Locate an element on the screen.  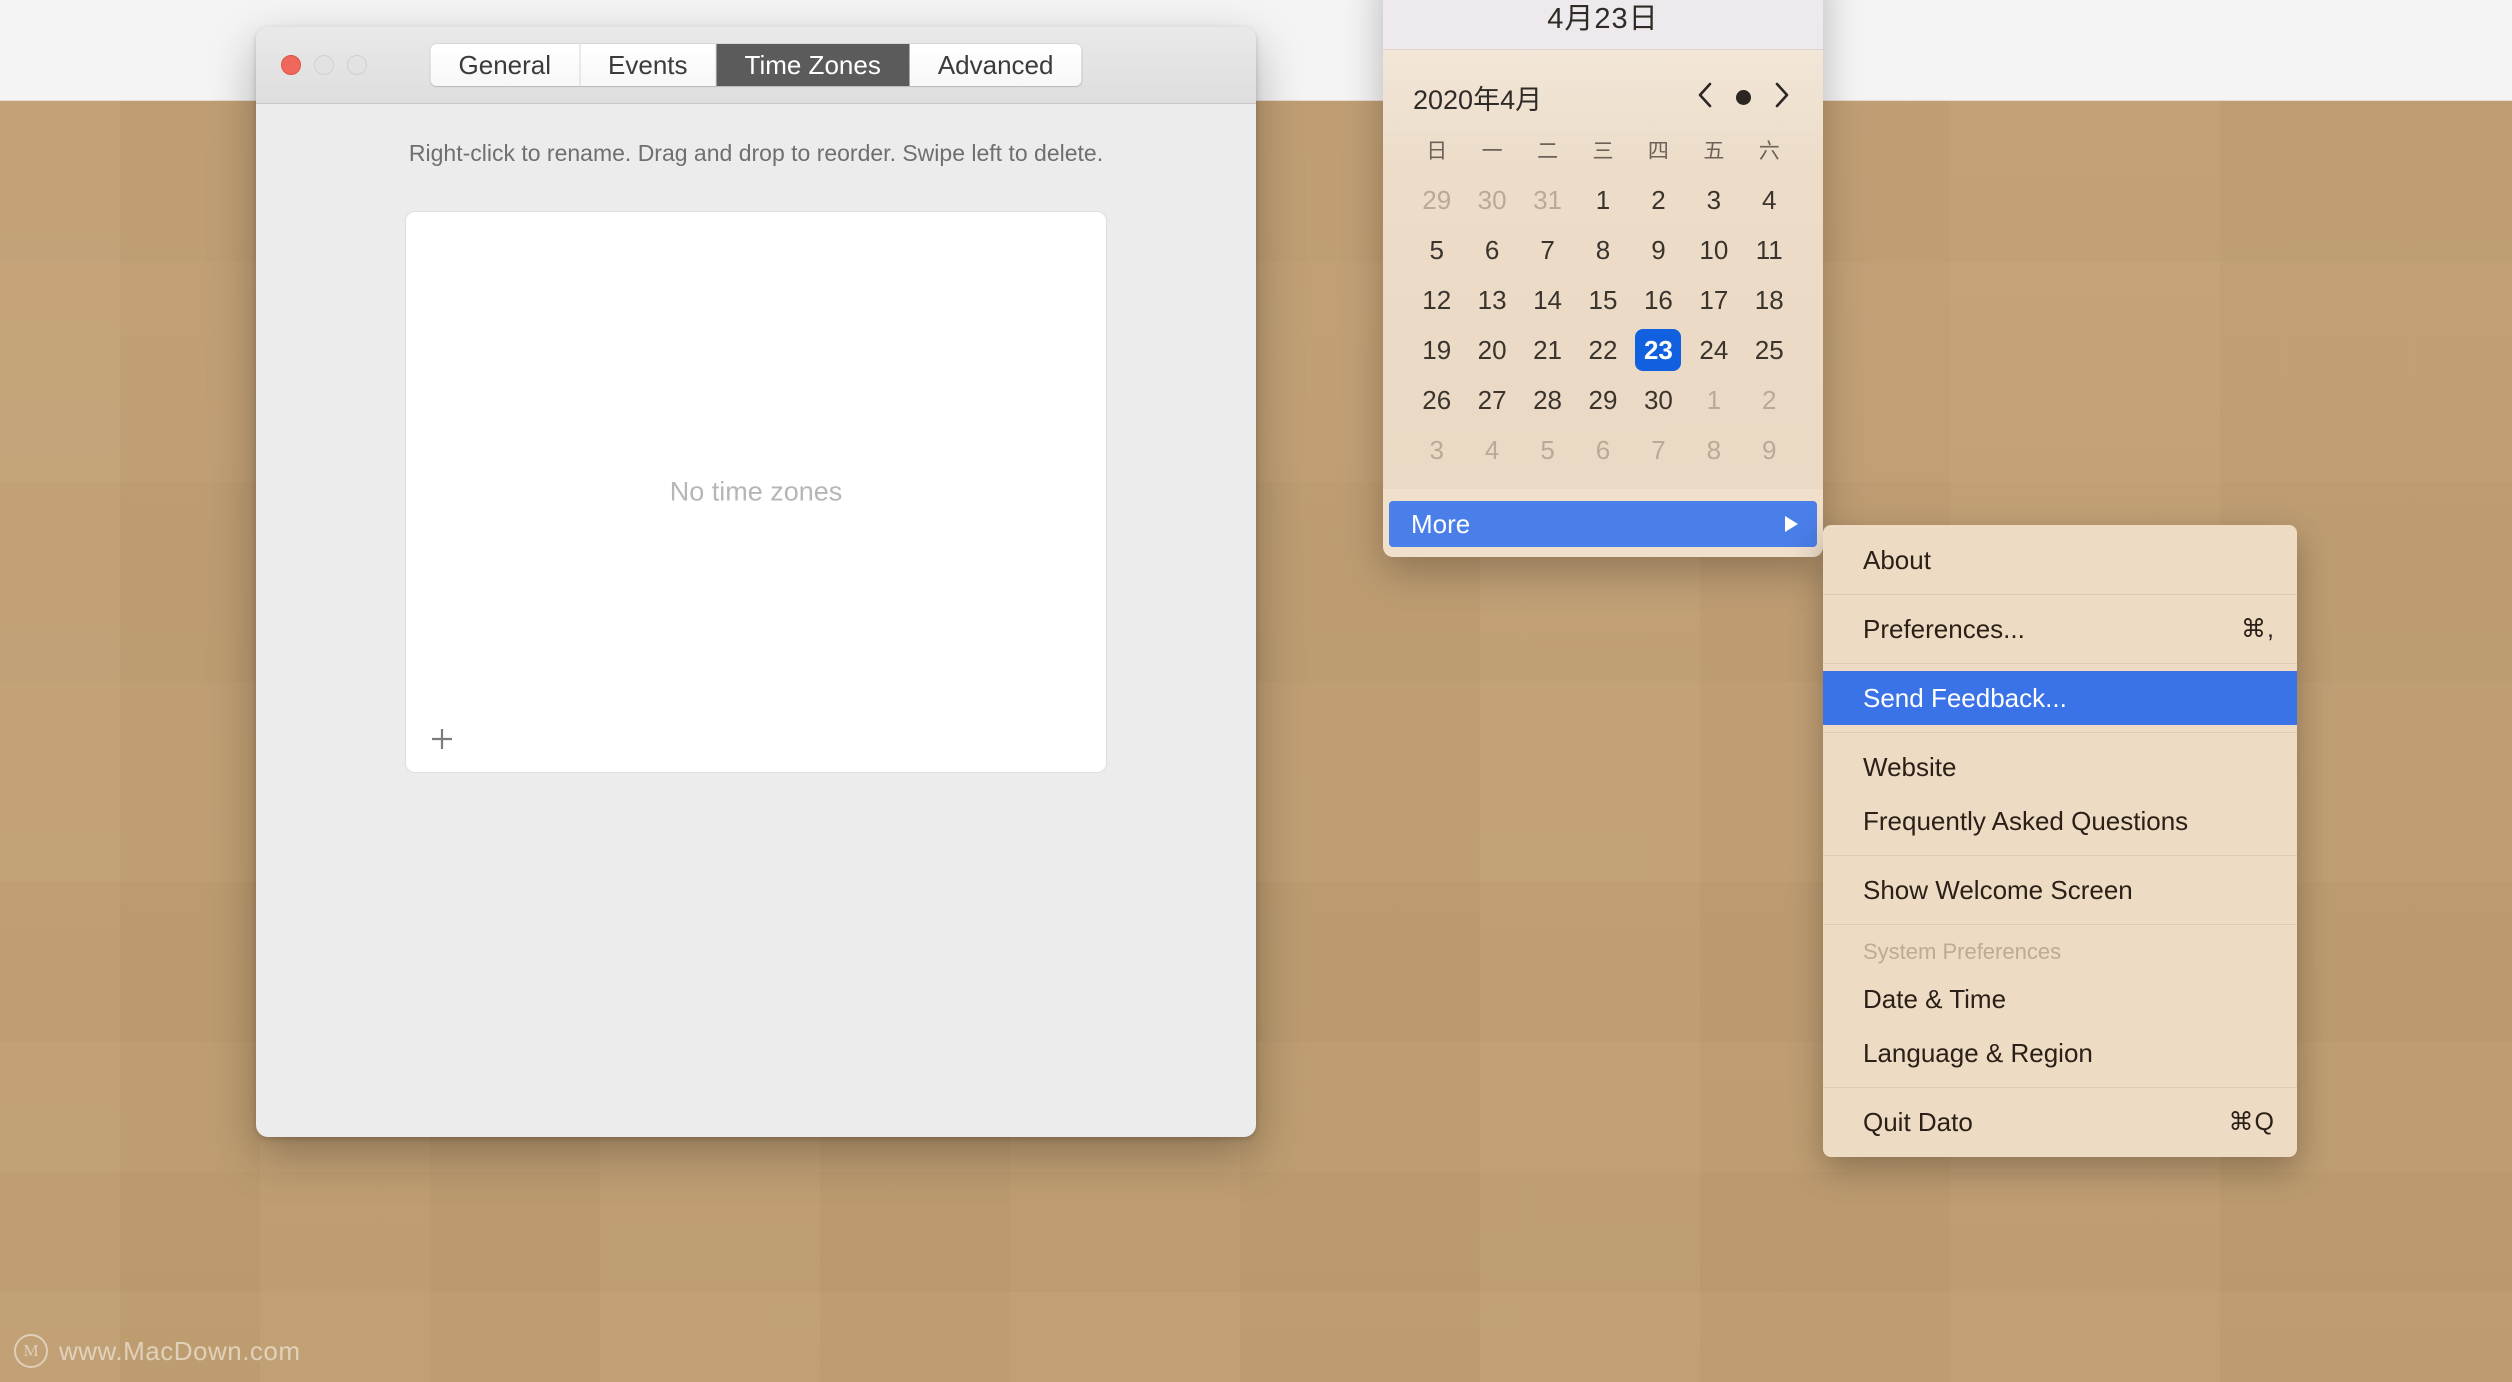
calendar-day: 20 is located at coordinates (1491, 350).